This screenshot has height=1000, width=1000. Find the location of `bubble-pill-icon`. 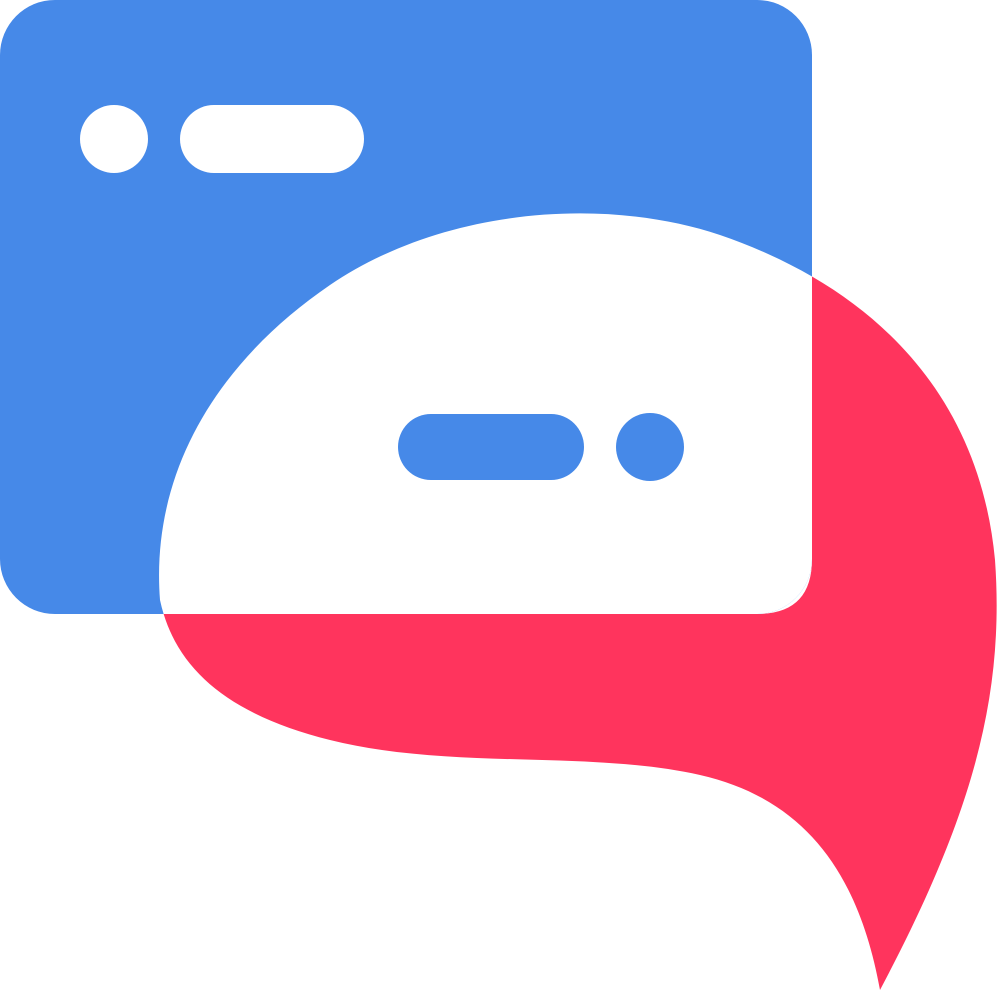

bubble-pill-icon is located at coordinates (491, 447).